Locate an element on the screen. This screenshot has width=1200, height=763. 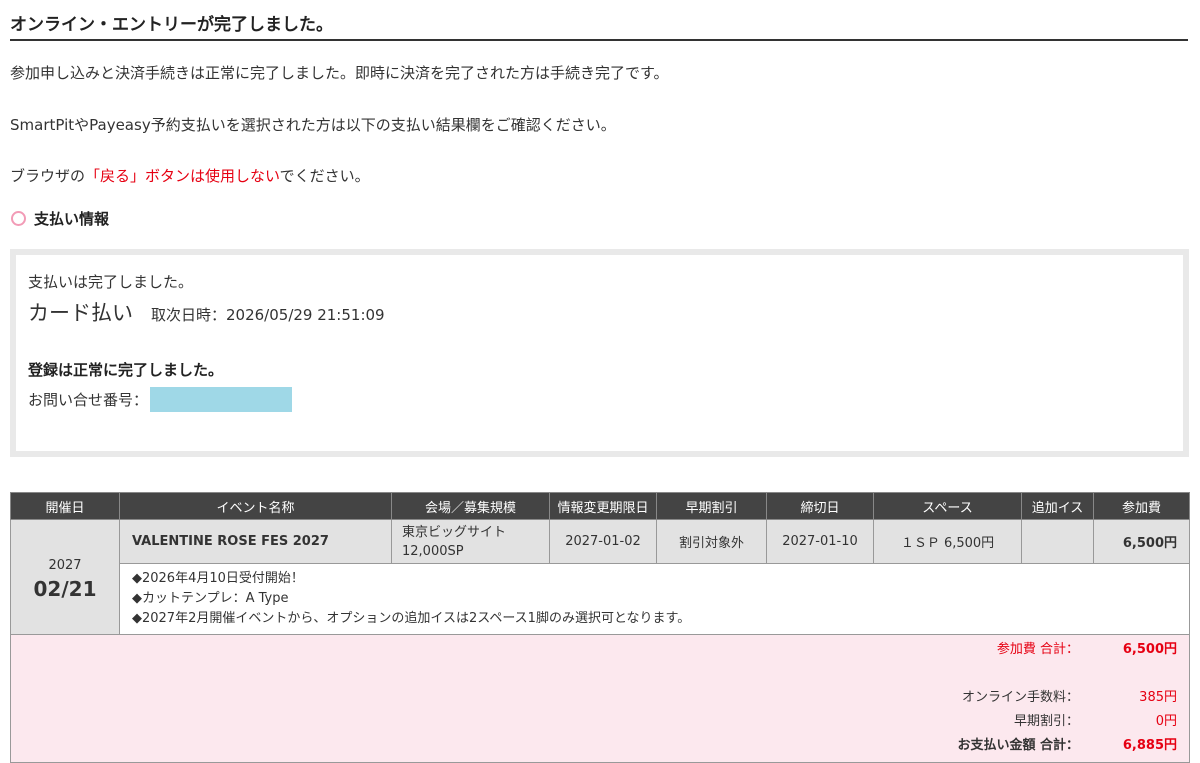
space: １ＳＰ 6,500円 is located at coordinates (947, 541).